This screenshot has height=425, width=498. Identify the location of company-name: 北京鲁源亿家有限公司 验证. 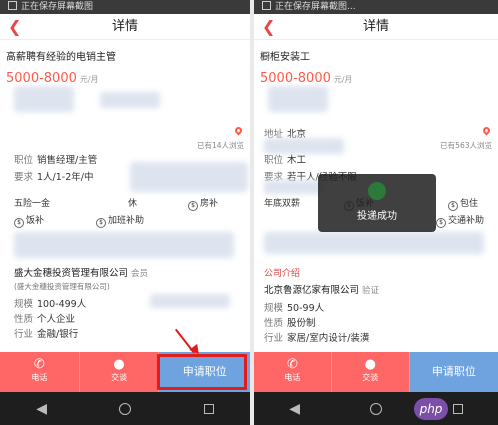
(321, 289).